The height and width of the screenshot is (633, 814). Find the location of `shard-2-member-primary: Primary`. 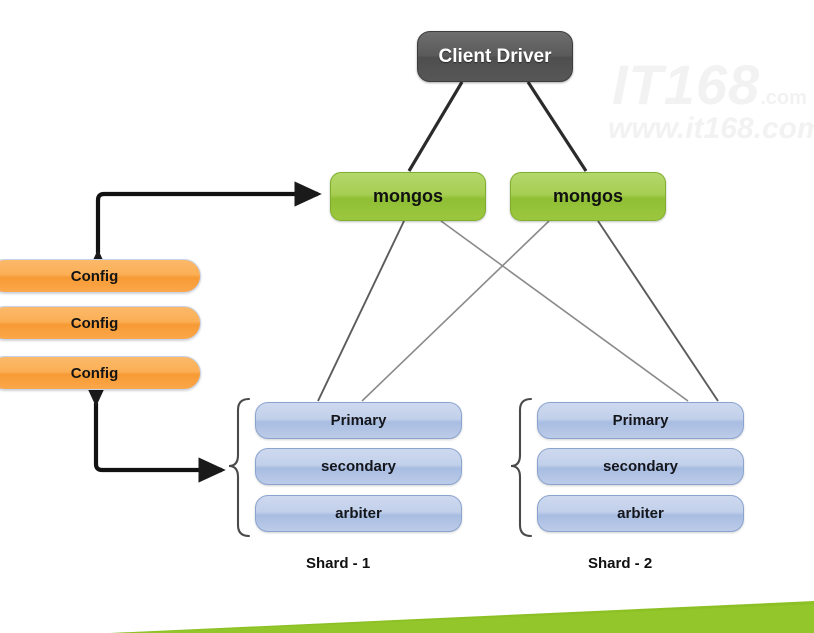

shard-2-member-primary: Primary is located at coordinates (640, 420).